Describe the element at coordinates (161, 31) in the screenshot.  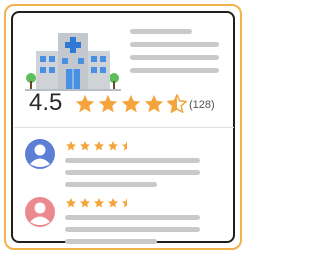
I see `place-name-placeholder` at that location.